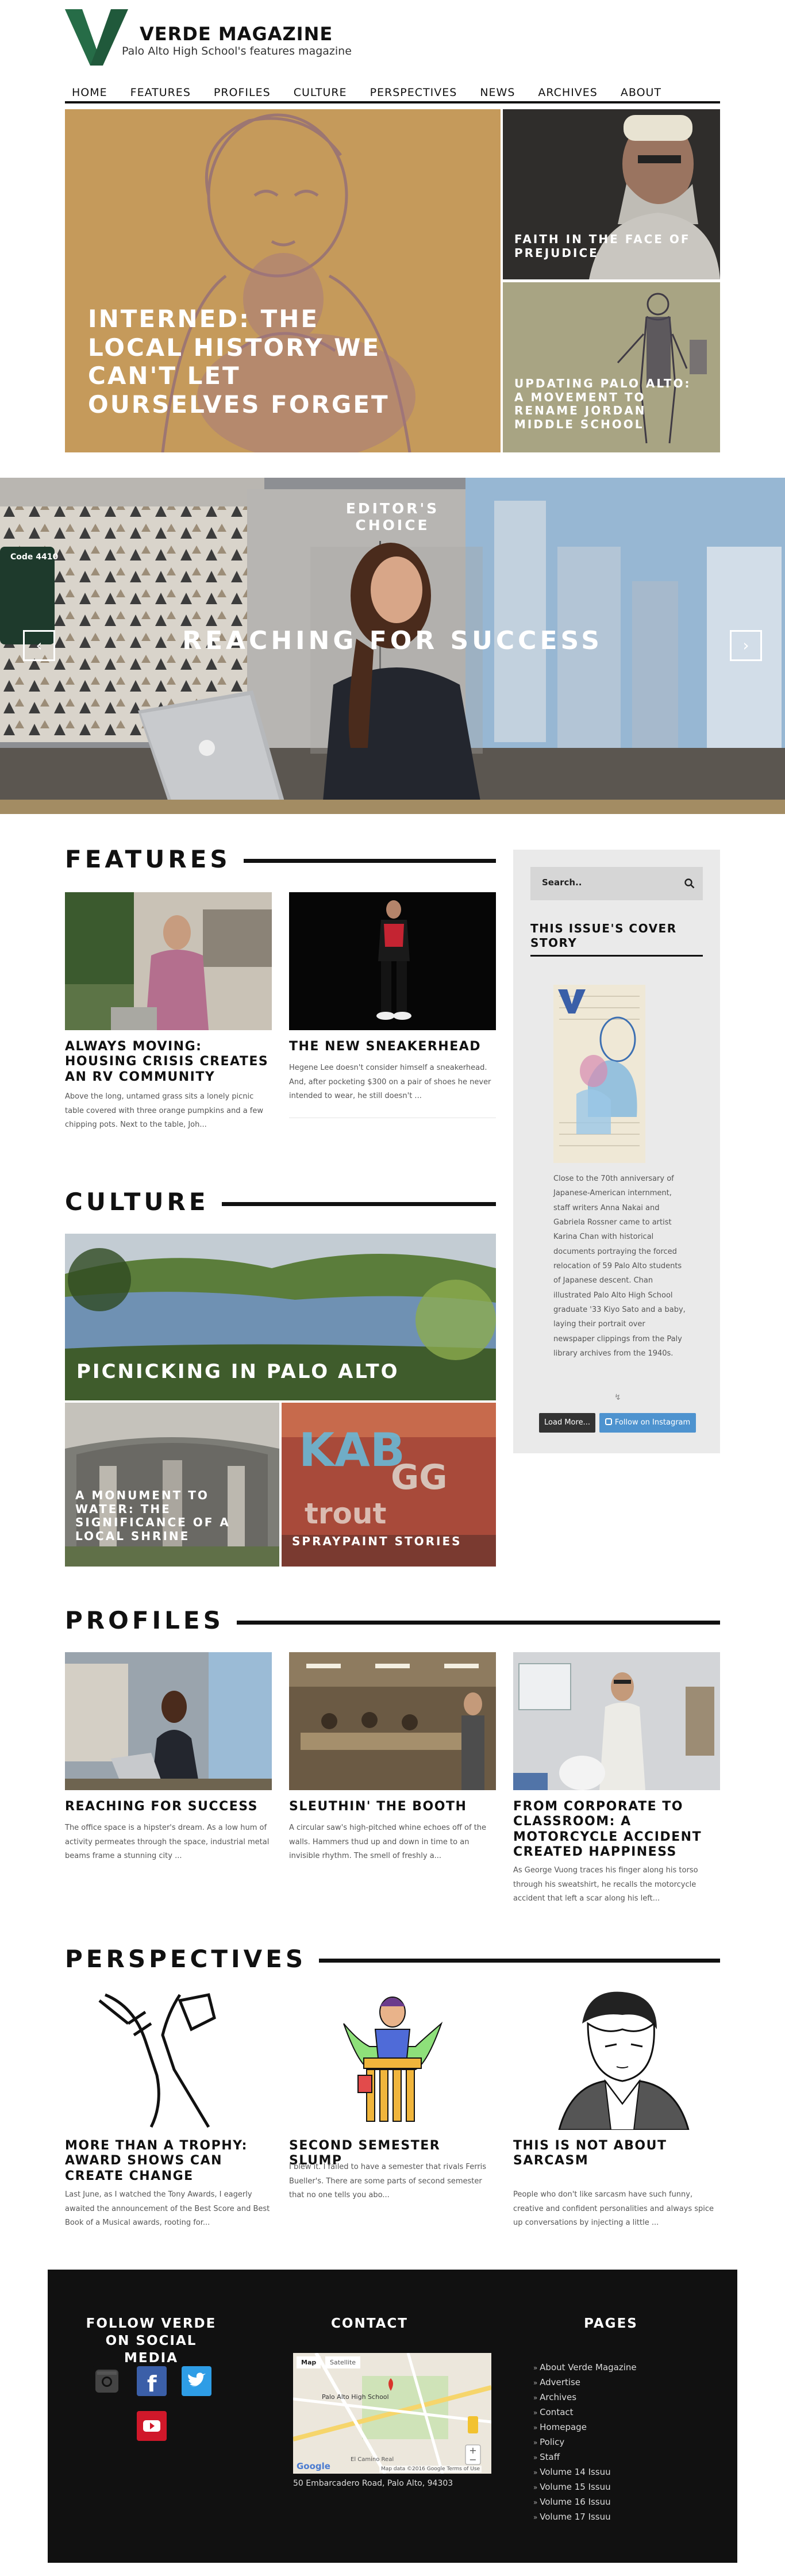 The height and width of the screenshot is (2576, 785). Describe the element at coordinates (168, 1807) in the screenshot. I see `profile-card-1-title: REACHING FOR SUCCESS` at that location.